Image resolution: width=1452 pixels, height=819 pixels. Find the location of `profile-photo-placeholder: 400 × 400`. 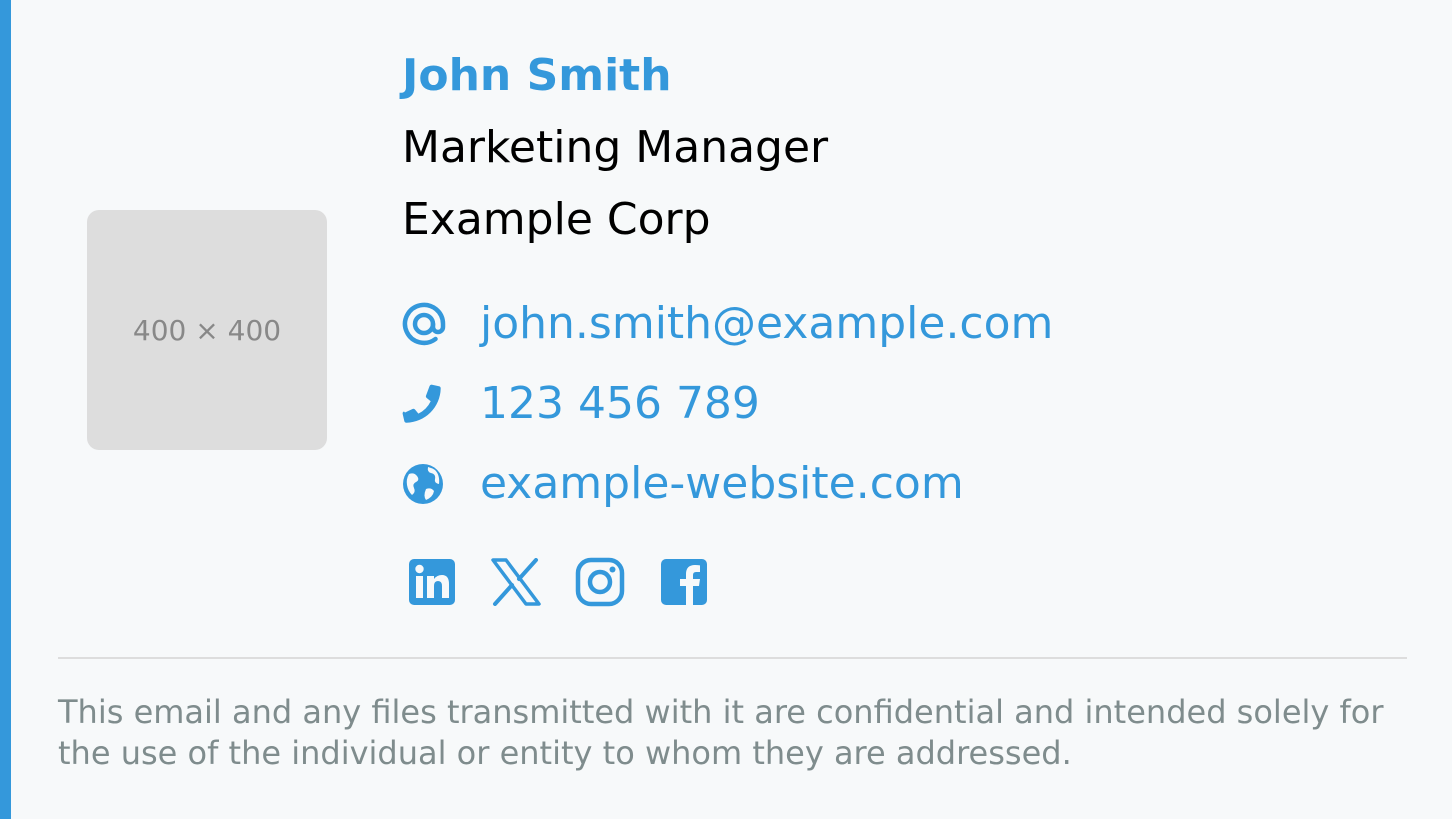

profile-photo-placeholder: 400 × 400 is located at coordinates (207, 330).